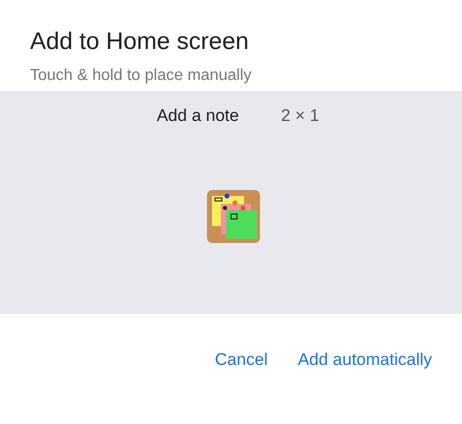 The height and width of the screenshot is (424, 462). What do you see at coordinates (141, 76) in the screenshot?
I see `dialog-subtitle: Touch & hold to place manually` at bounding box center [141, 76].